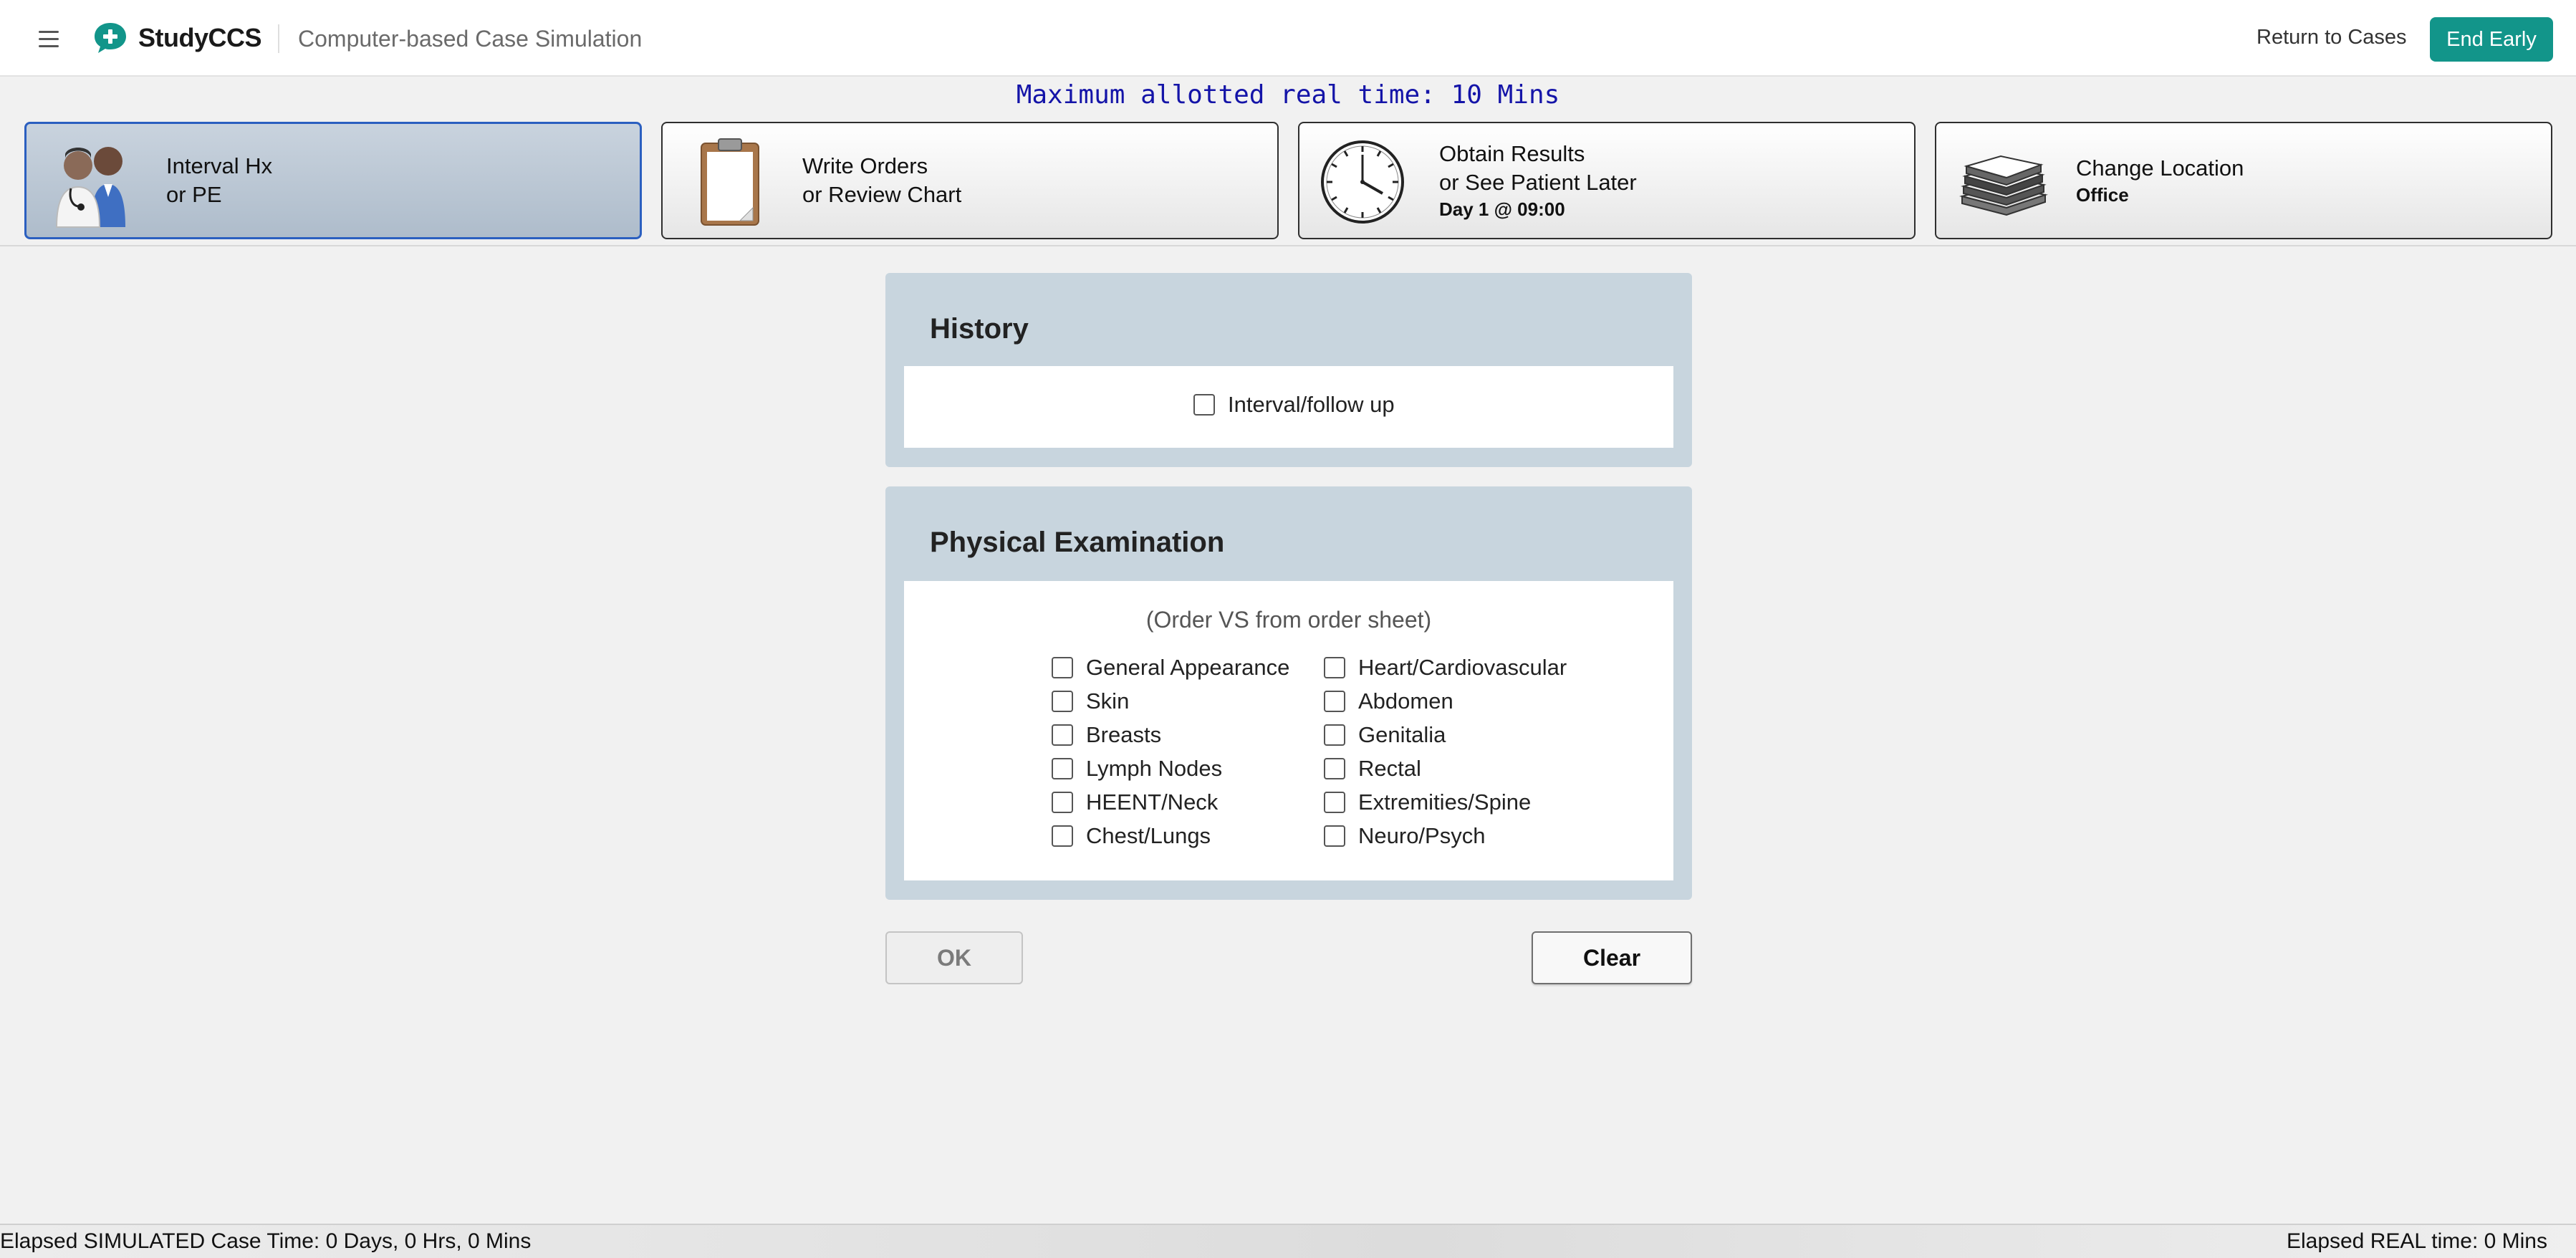 The height and width of the screenshot is (1258, 2576). What do you see at coordinates (2003, 186) in the screenshot?
I see `building-icon` at bounding box center [2003, 186].